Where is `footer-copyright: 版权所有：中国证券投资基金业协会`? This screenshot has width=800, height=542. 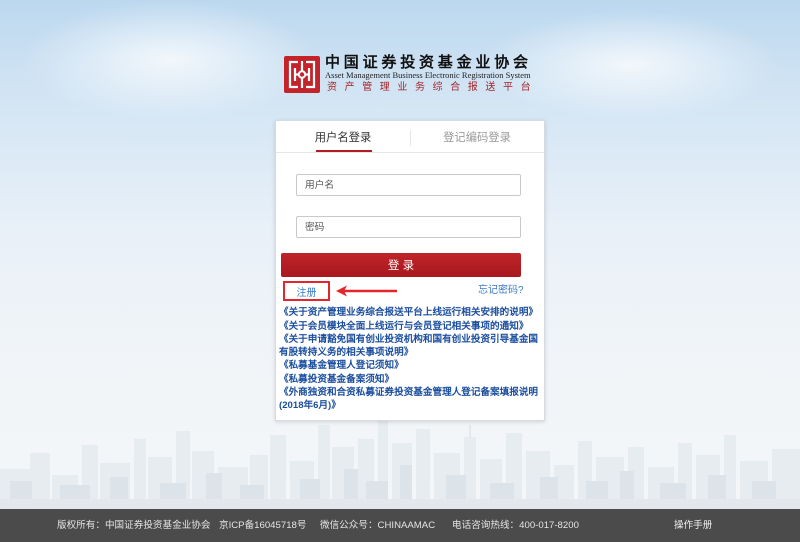 footer-copyright: 版权所有：中国证券投资基金业协会 is located at coordinates (134, 525).